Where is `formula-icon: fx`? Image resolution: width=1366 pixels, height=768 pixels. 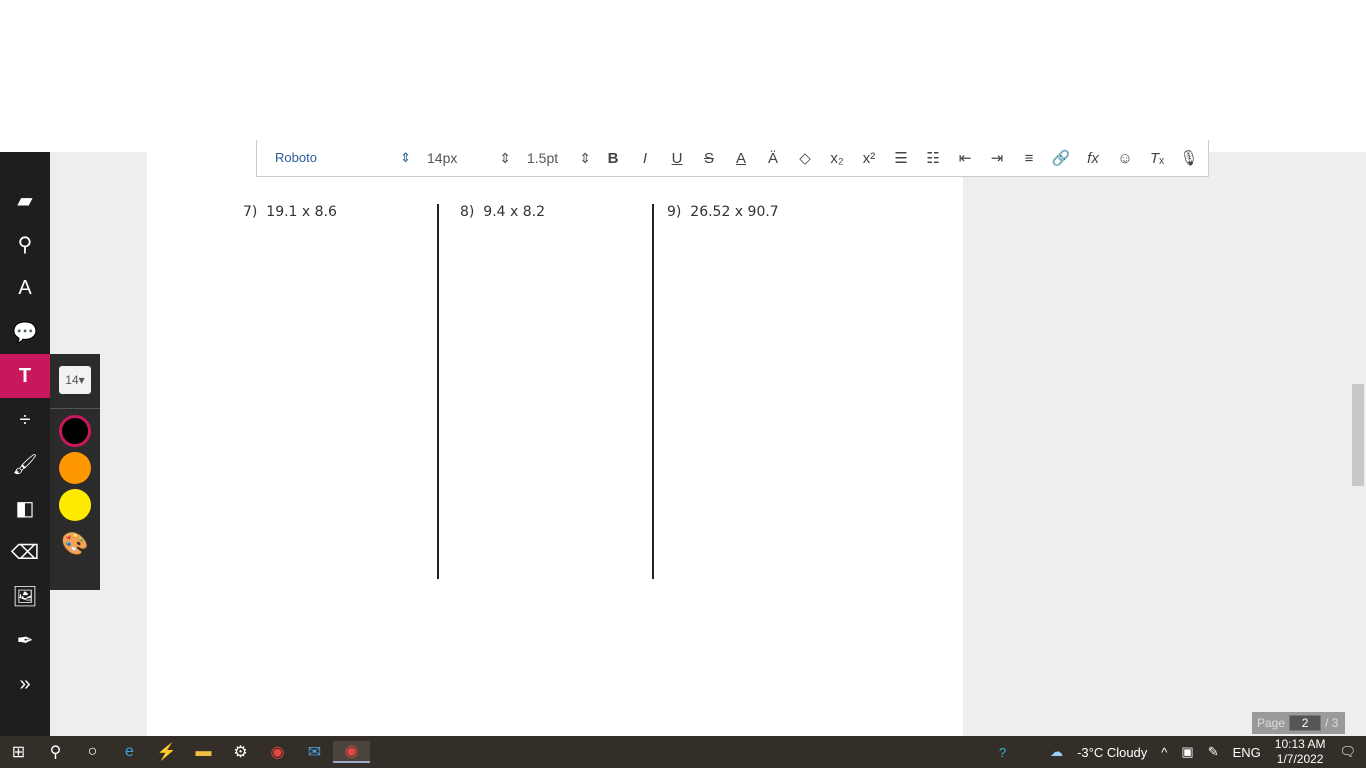 formula-icon: fx is located at coordinates (1093, 158).